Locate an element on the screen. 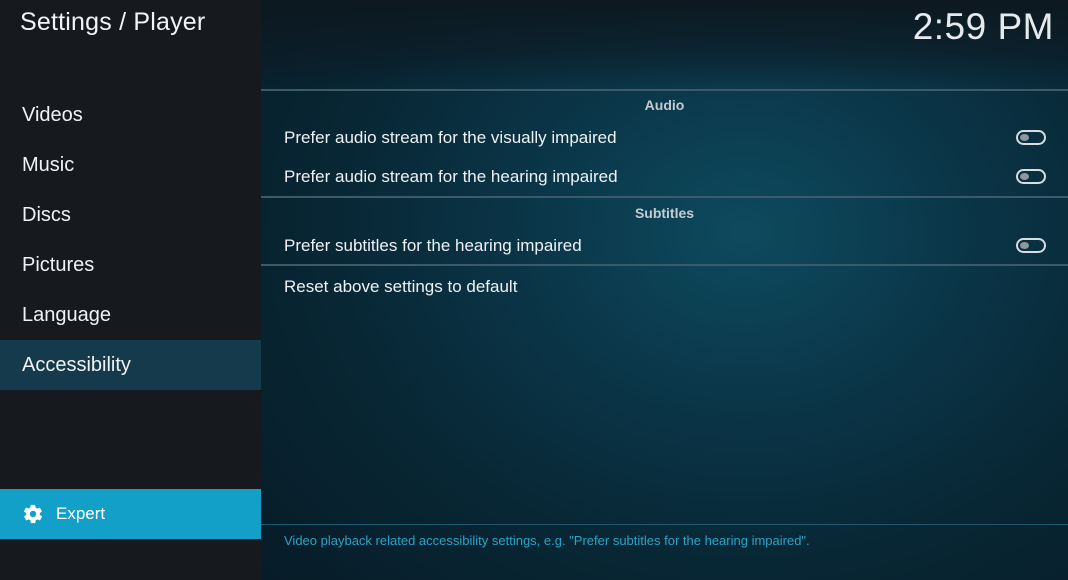  sidebar-item-label: Discs is located at coordinates (46, 215).